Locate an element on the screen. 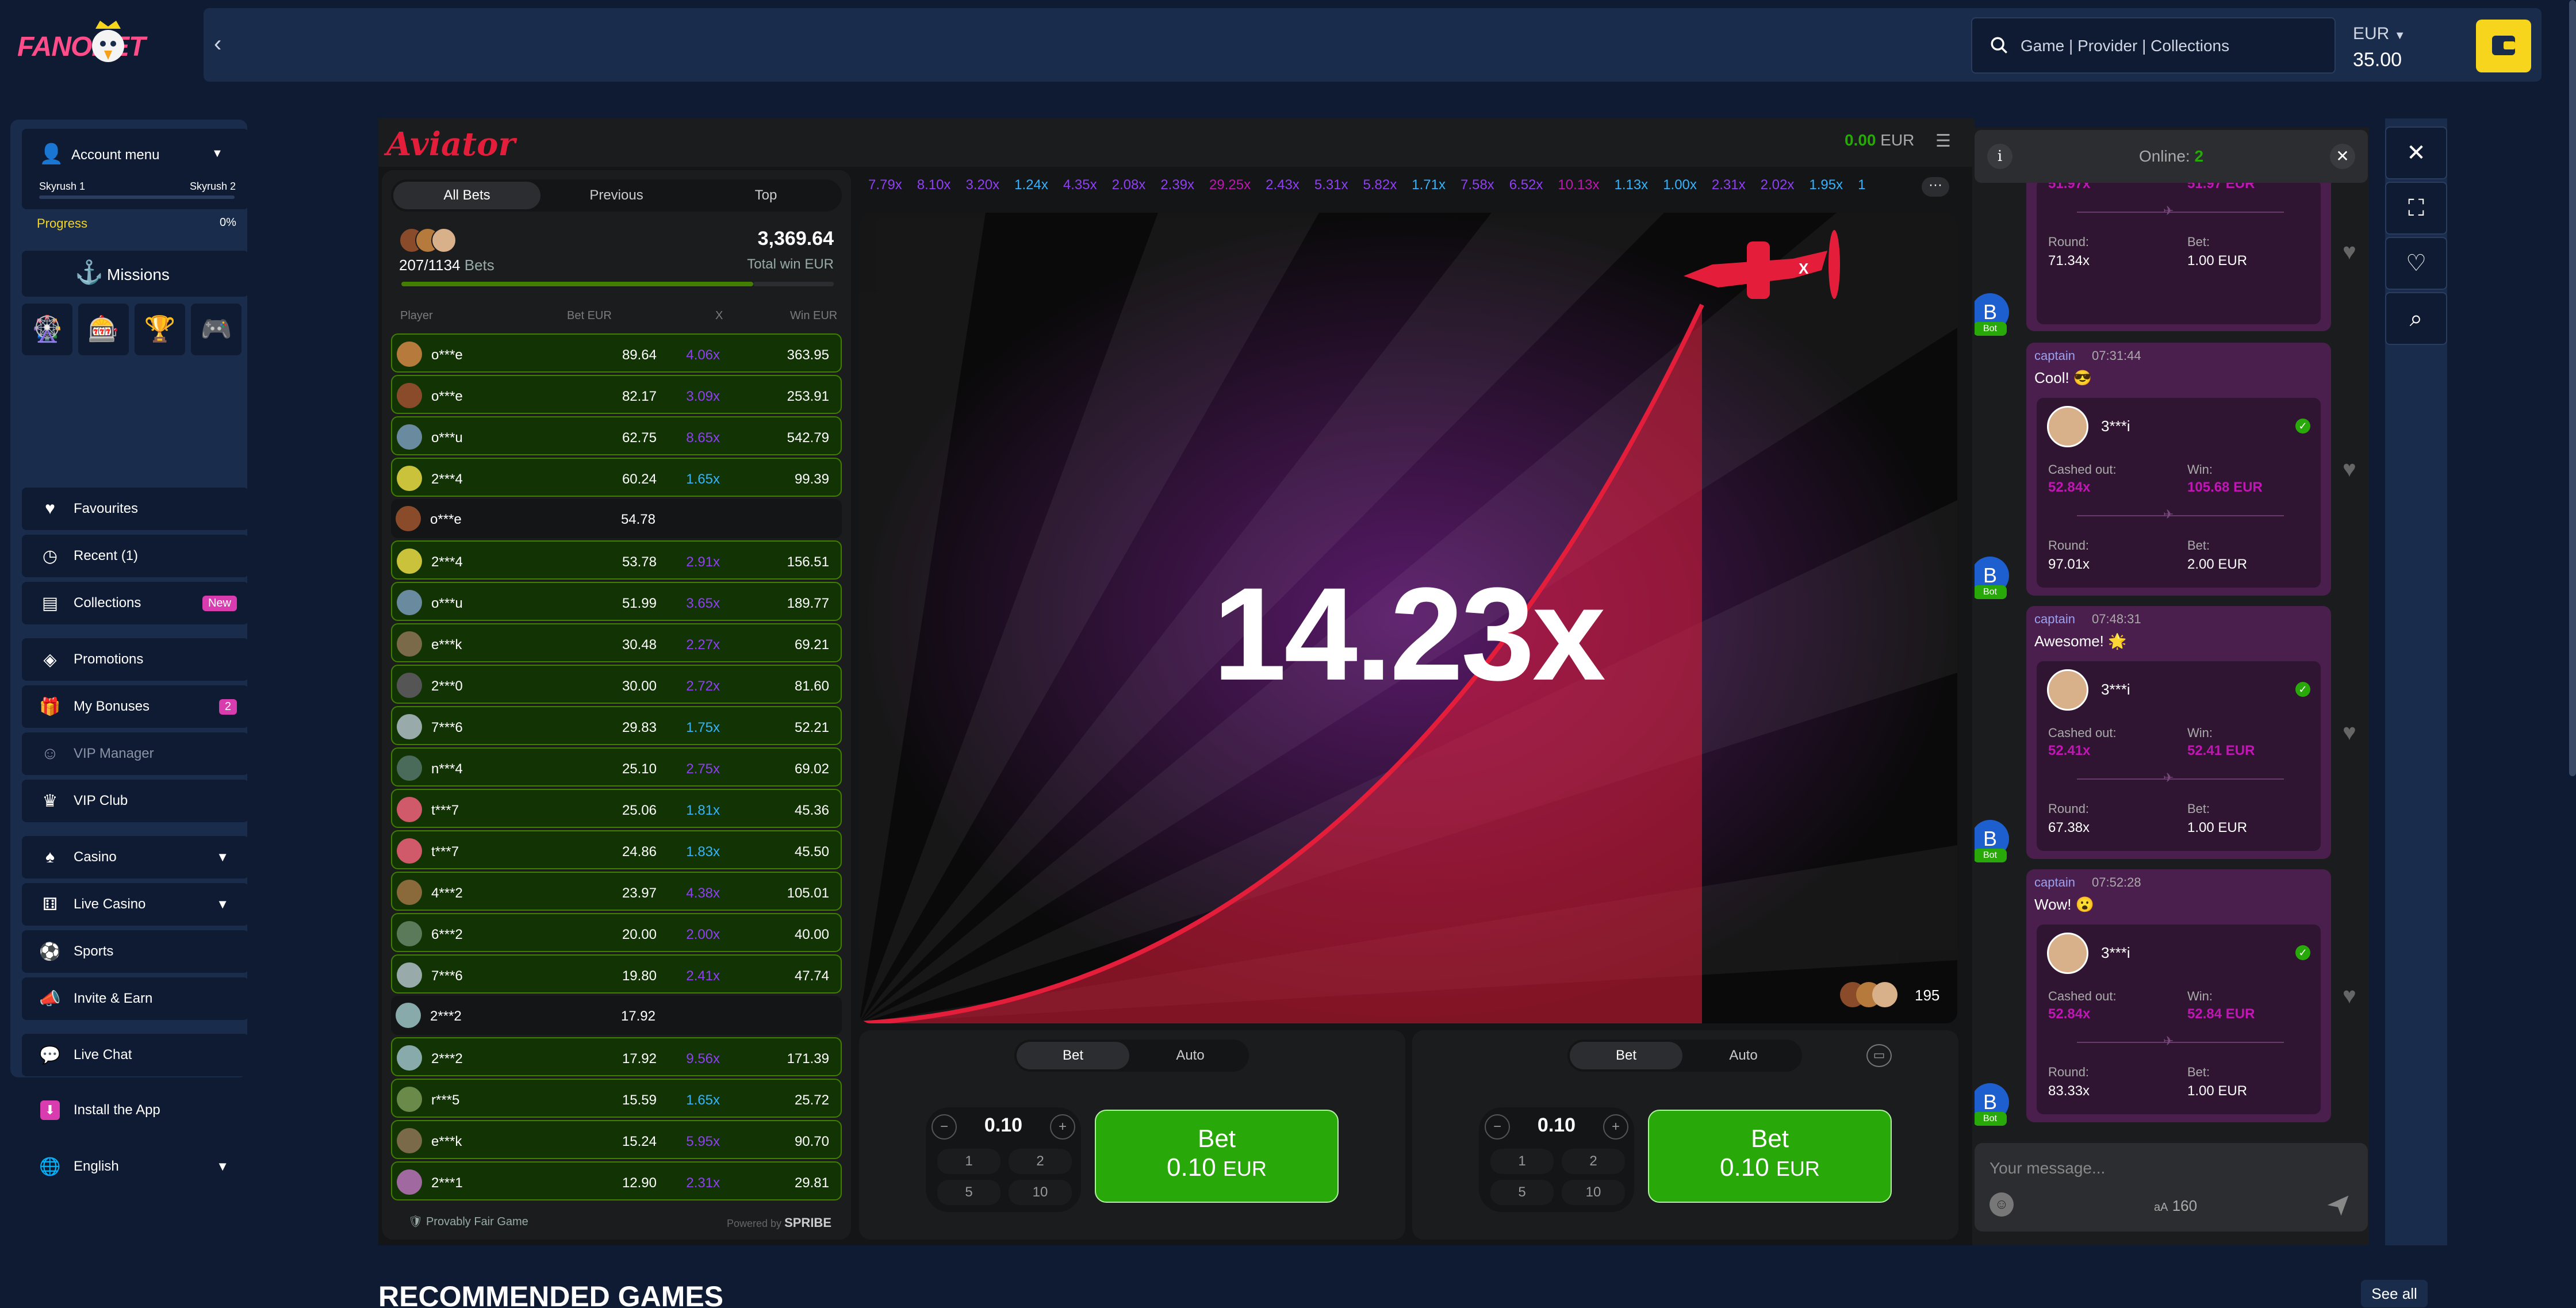 This screenshot has width=2576, height=1308. bet-amount: 89.64 is located at coordinates (639, 355).